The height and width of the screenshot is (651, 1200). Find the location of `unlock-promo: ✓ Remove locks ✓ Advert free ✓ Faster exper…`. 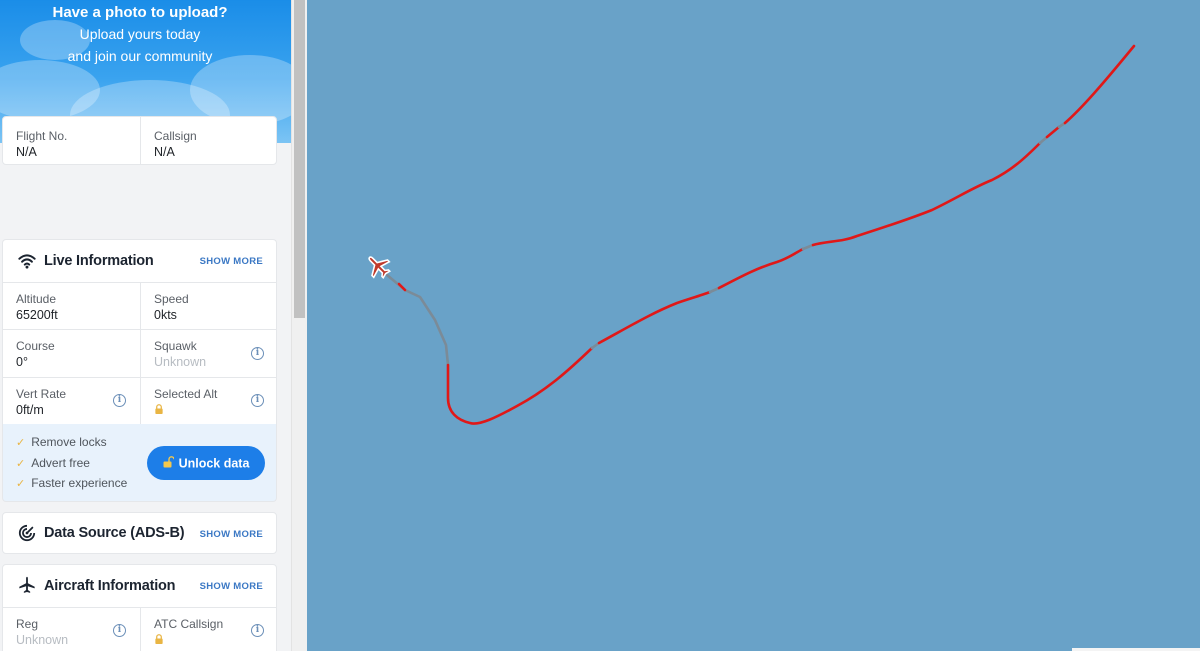

unlock-promo: ✓ Remove locks ✓ Advert free ✓ Faster exper… is located at coordinates (139, 463).